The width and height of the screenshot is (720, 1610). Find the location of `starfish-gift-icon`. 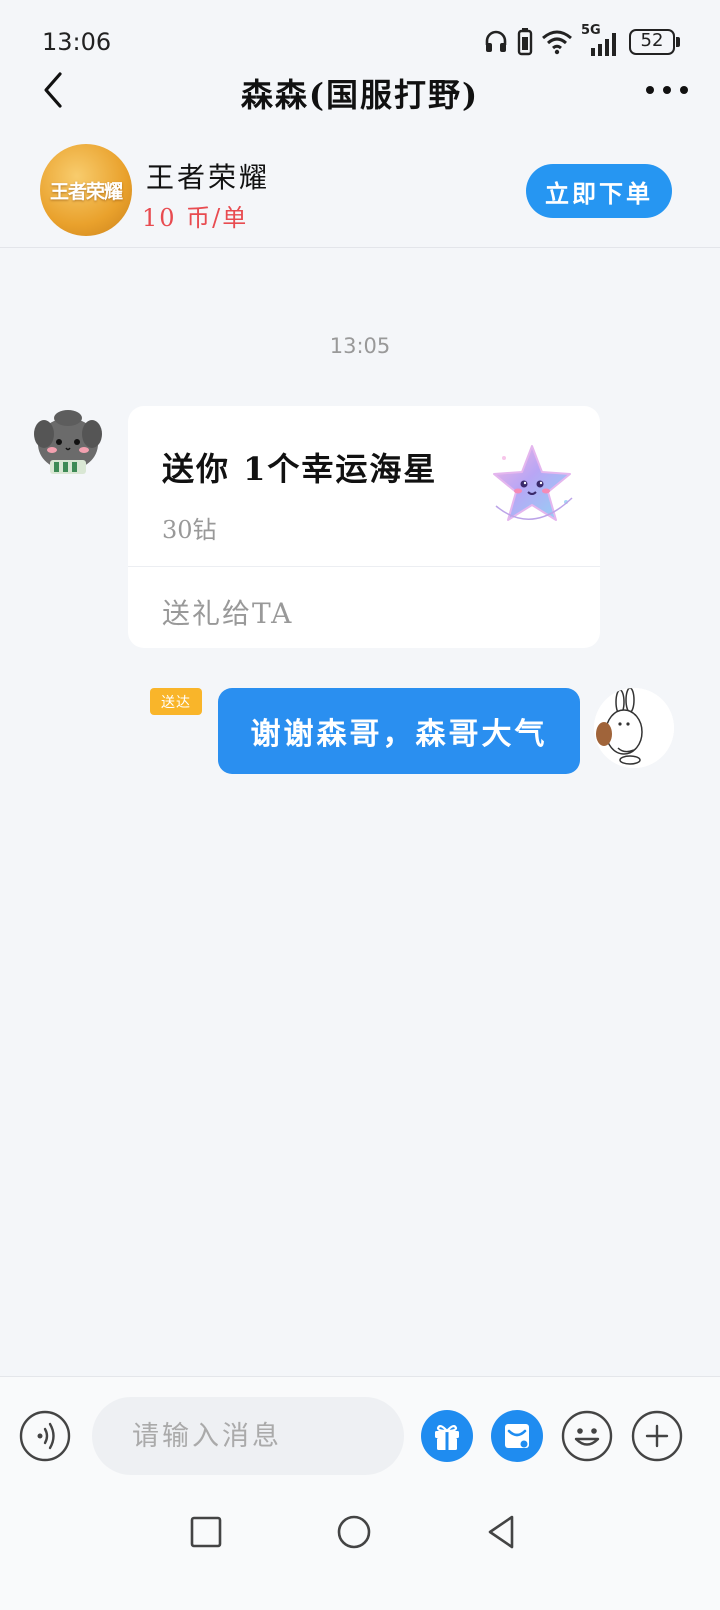

starfish-gift-icon is located at coordinates (533, 483).